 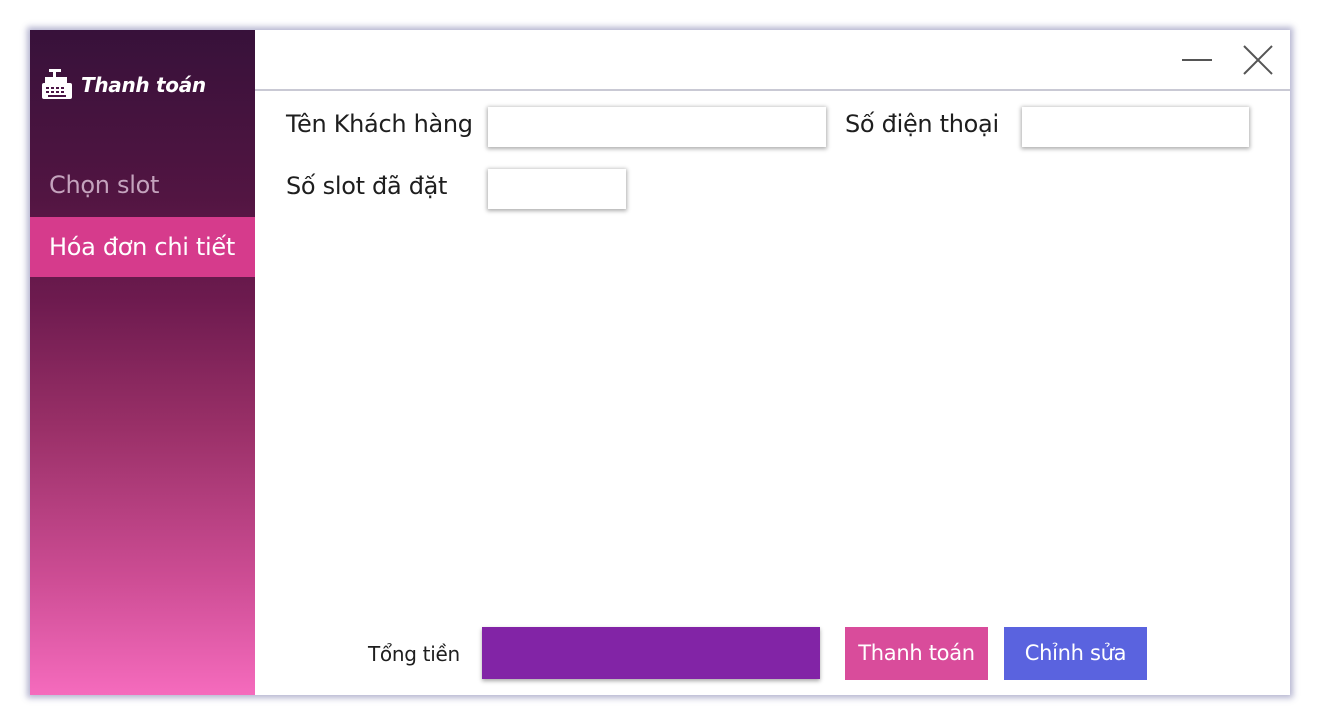 I want to click on sidebar-item-label: Chọn slot, so click(x=104, y=185).